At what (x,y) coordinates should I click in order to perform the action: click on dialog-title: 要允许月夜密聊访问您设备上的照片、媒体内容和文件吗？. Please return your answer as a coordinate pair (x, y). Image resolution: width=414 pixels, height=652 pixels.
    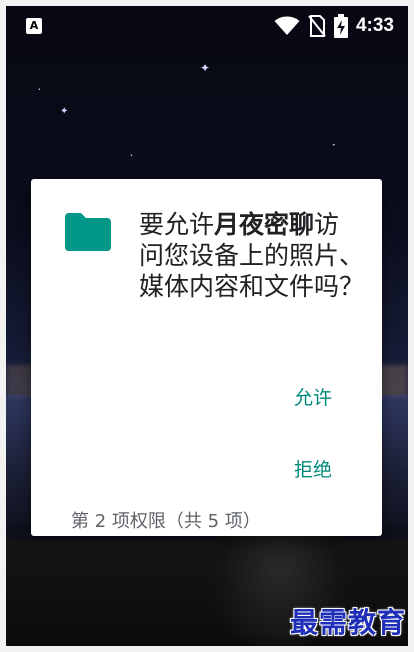
    Looking at the image, I should click on (251, 255).